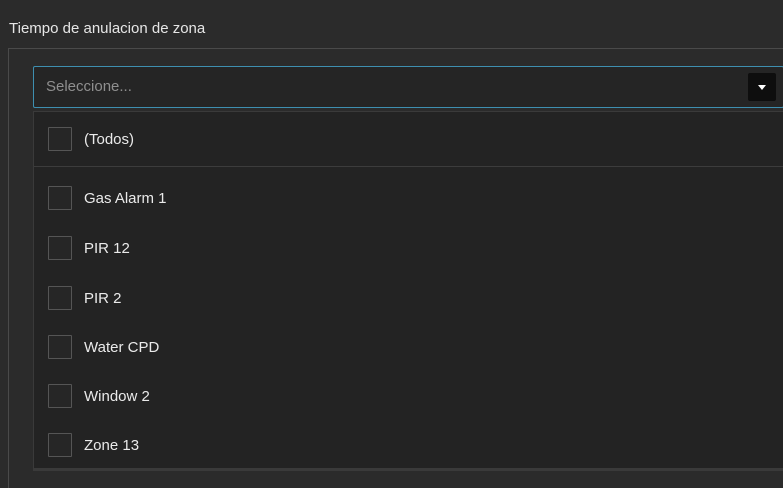 The width and height of the screenshot is (783, 488). What do you see at coordinates (112, 445) in the screenshot?
I see `option-label: Zone 13` at bounding box center [112, 445].